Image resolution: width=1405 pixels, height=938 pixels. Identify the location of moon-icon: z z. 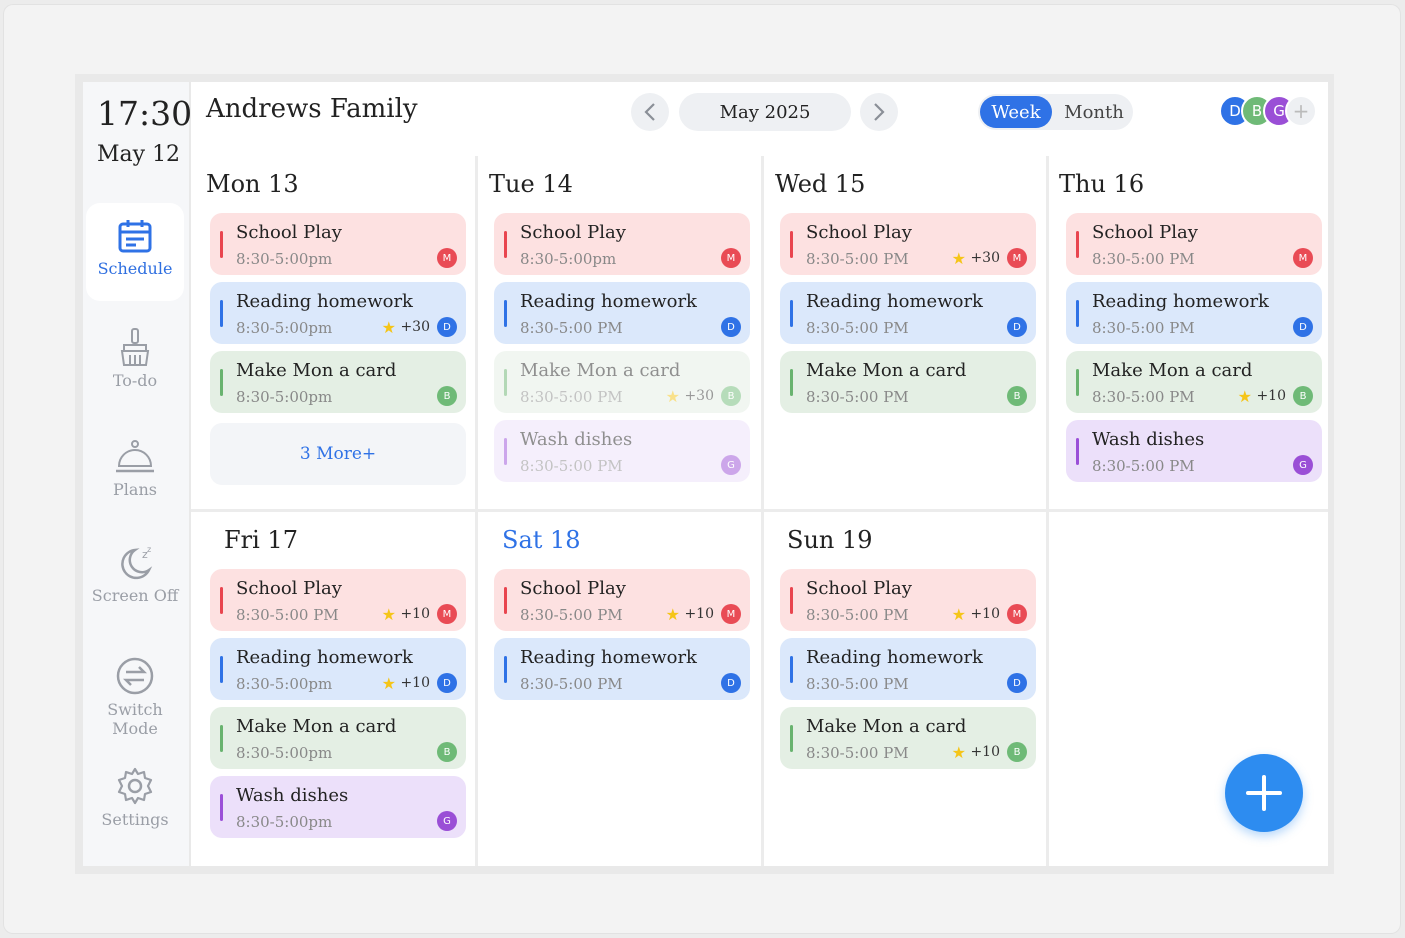
(137, 562).